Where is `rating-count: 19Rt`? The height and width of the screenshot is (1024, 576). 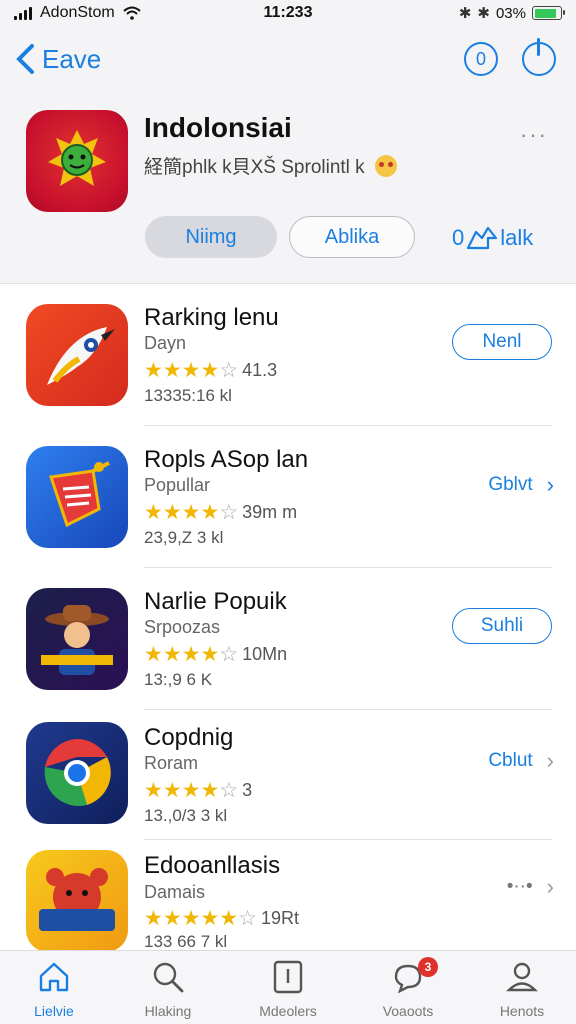 rating-count: 19Rt is located at coordinates (279, 918).